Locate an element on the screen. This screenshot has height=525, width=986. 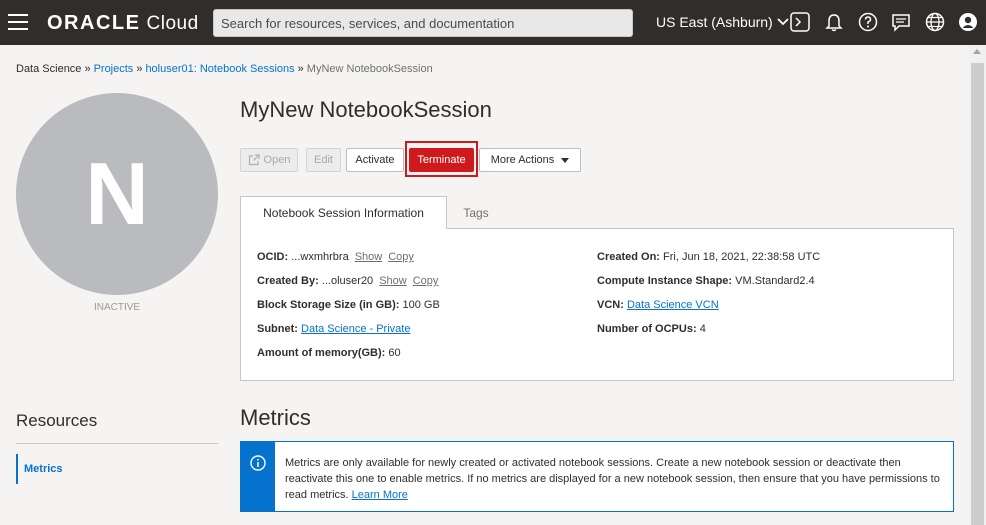
more-actions-label: More Actions is located at coordinates (522, 160).